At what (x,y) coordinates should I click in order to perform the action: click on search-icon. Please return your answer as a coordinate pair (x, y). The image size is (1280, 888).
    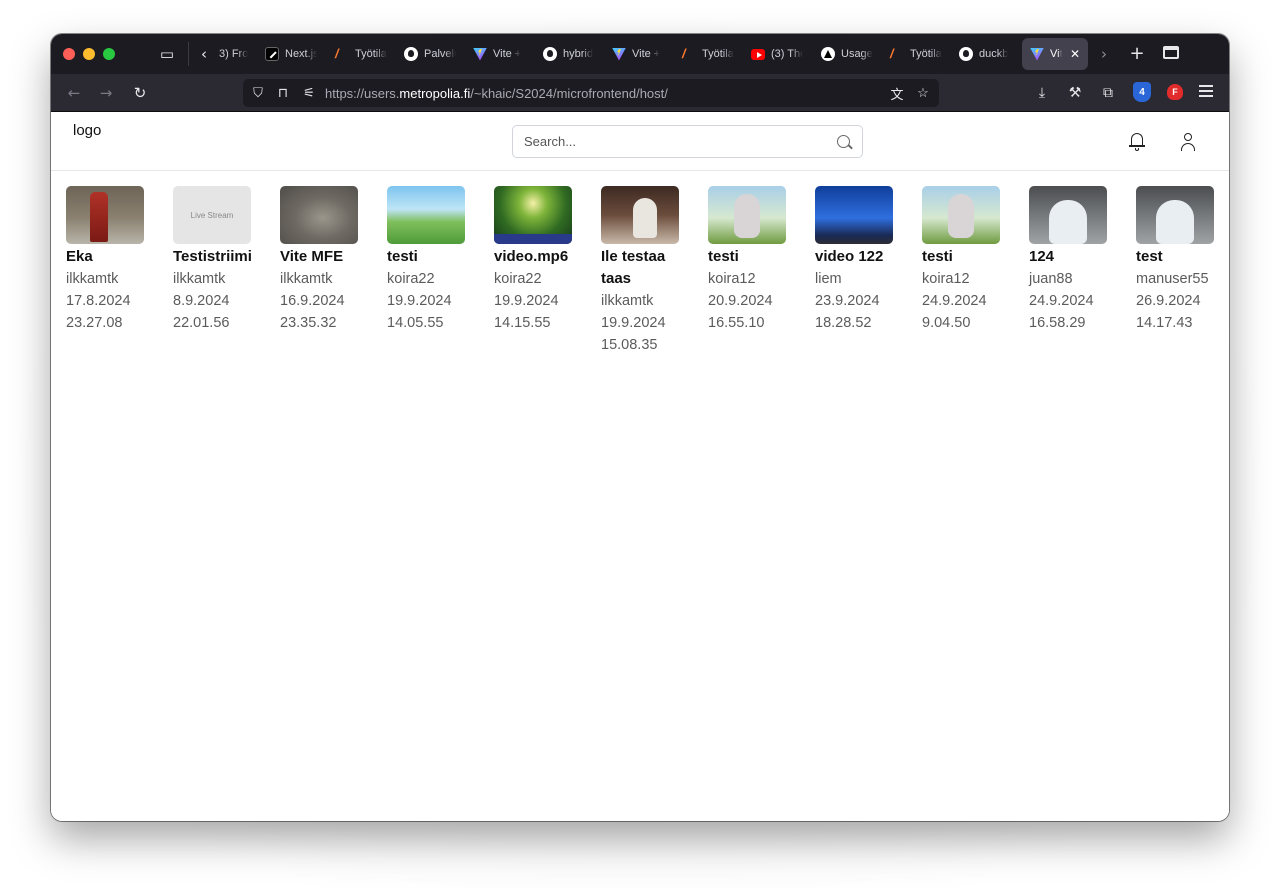
    Looking at the image, I should click on (843, 141).